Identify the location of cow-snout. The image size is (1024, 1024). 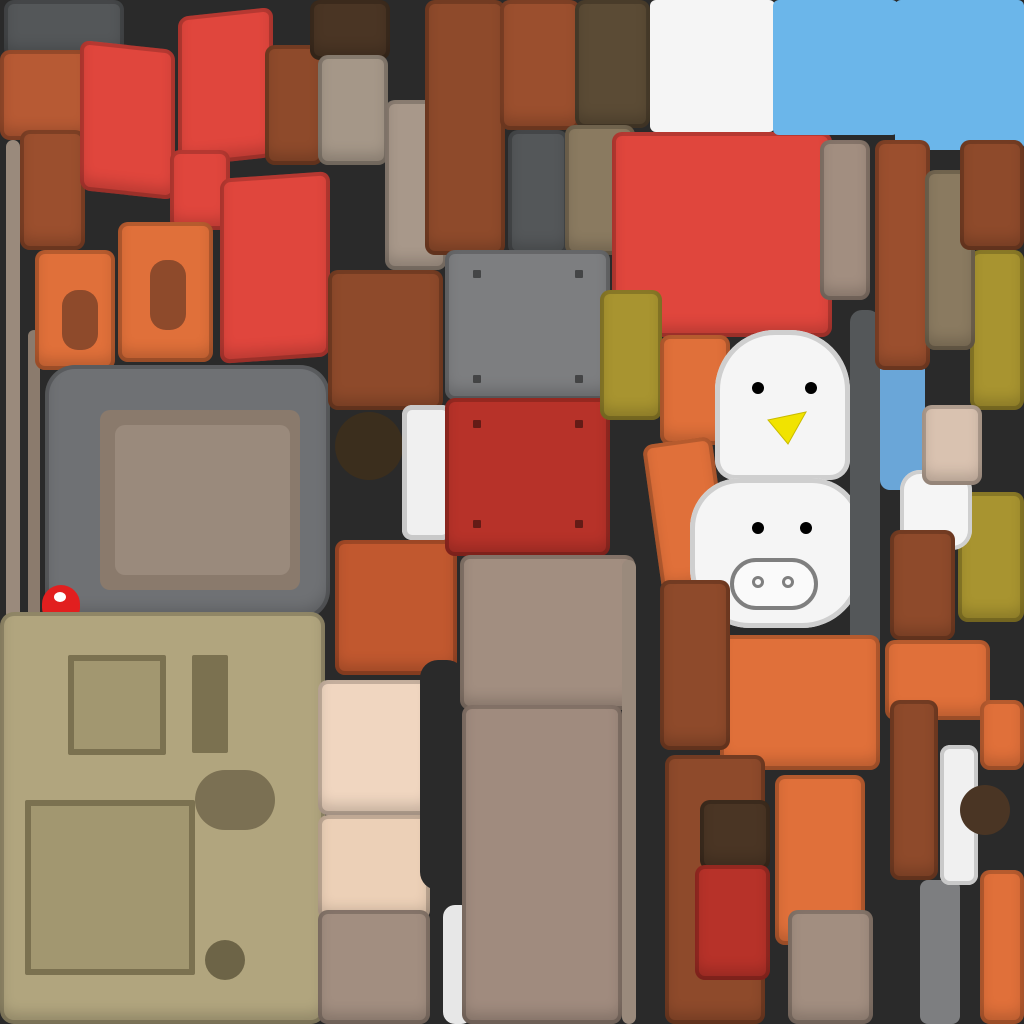
(774, 584).